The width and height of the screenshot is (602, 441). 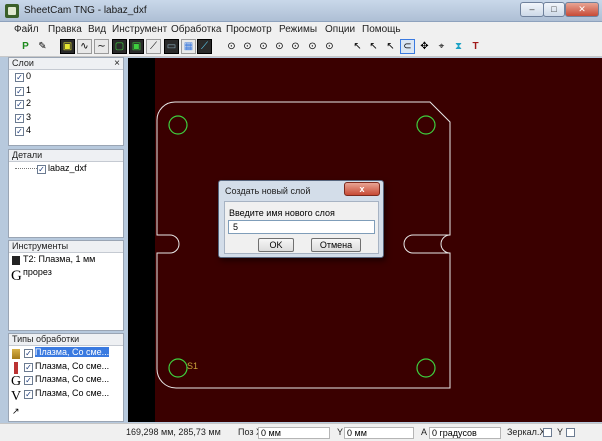 I want to click on start-point-1-icon: ⊙, so click(x=231, y=46).